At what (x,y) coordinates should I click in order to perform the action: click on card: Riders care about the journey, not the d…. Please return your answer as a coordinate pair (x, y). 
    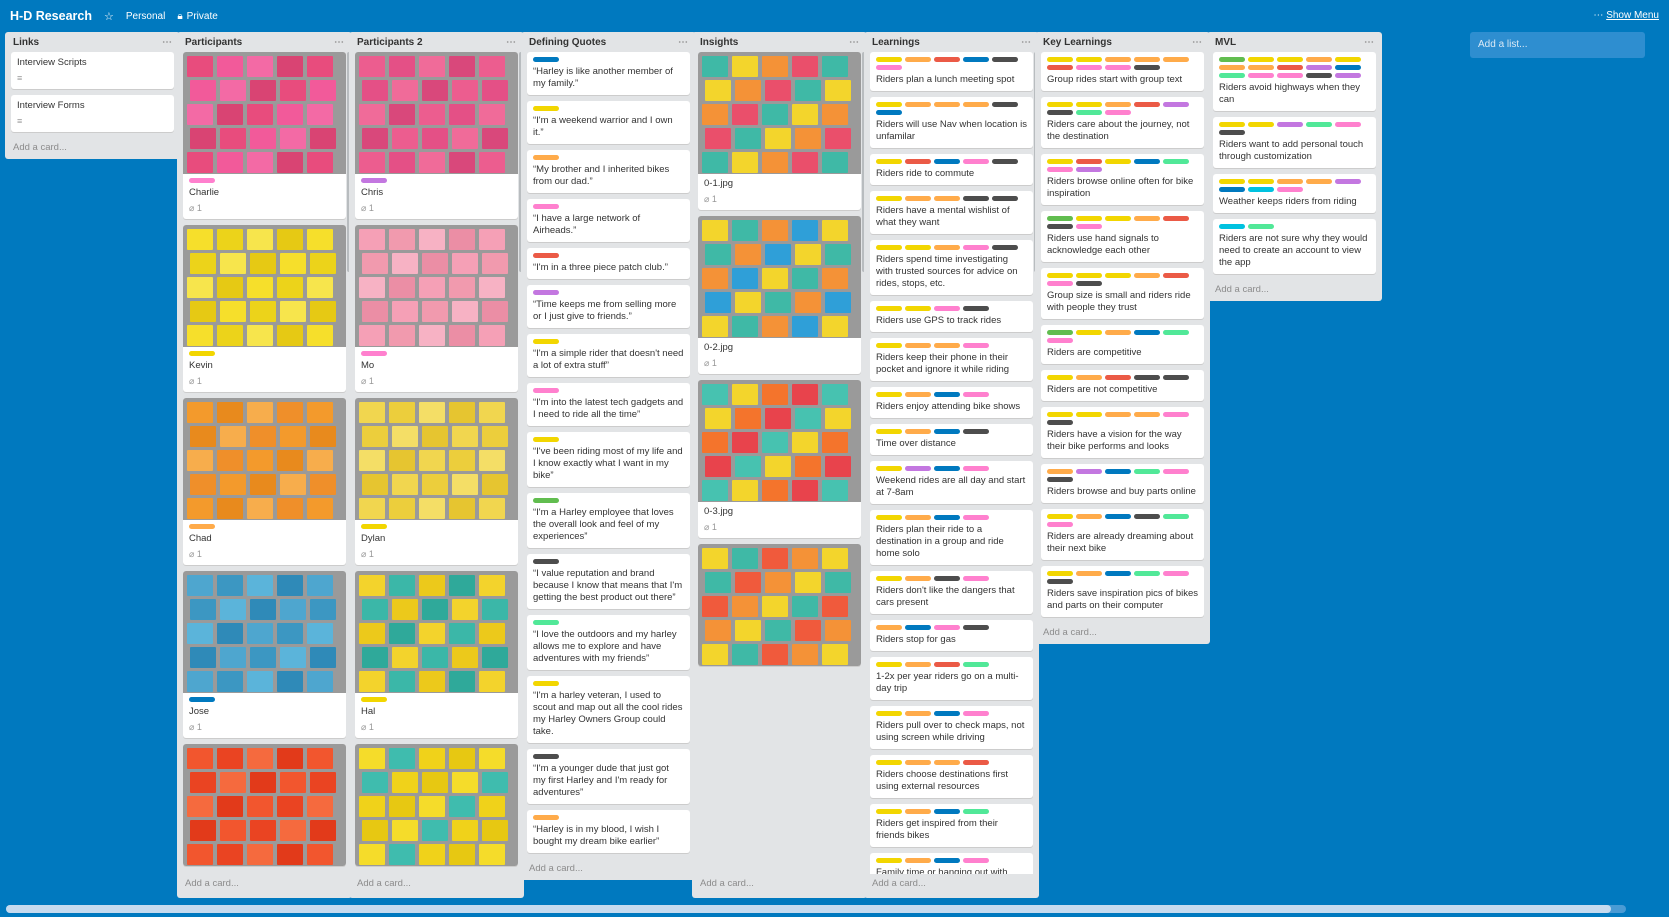
    Looking at the image, I should click on (1122, 122).